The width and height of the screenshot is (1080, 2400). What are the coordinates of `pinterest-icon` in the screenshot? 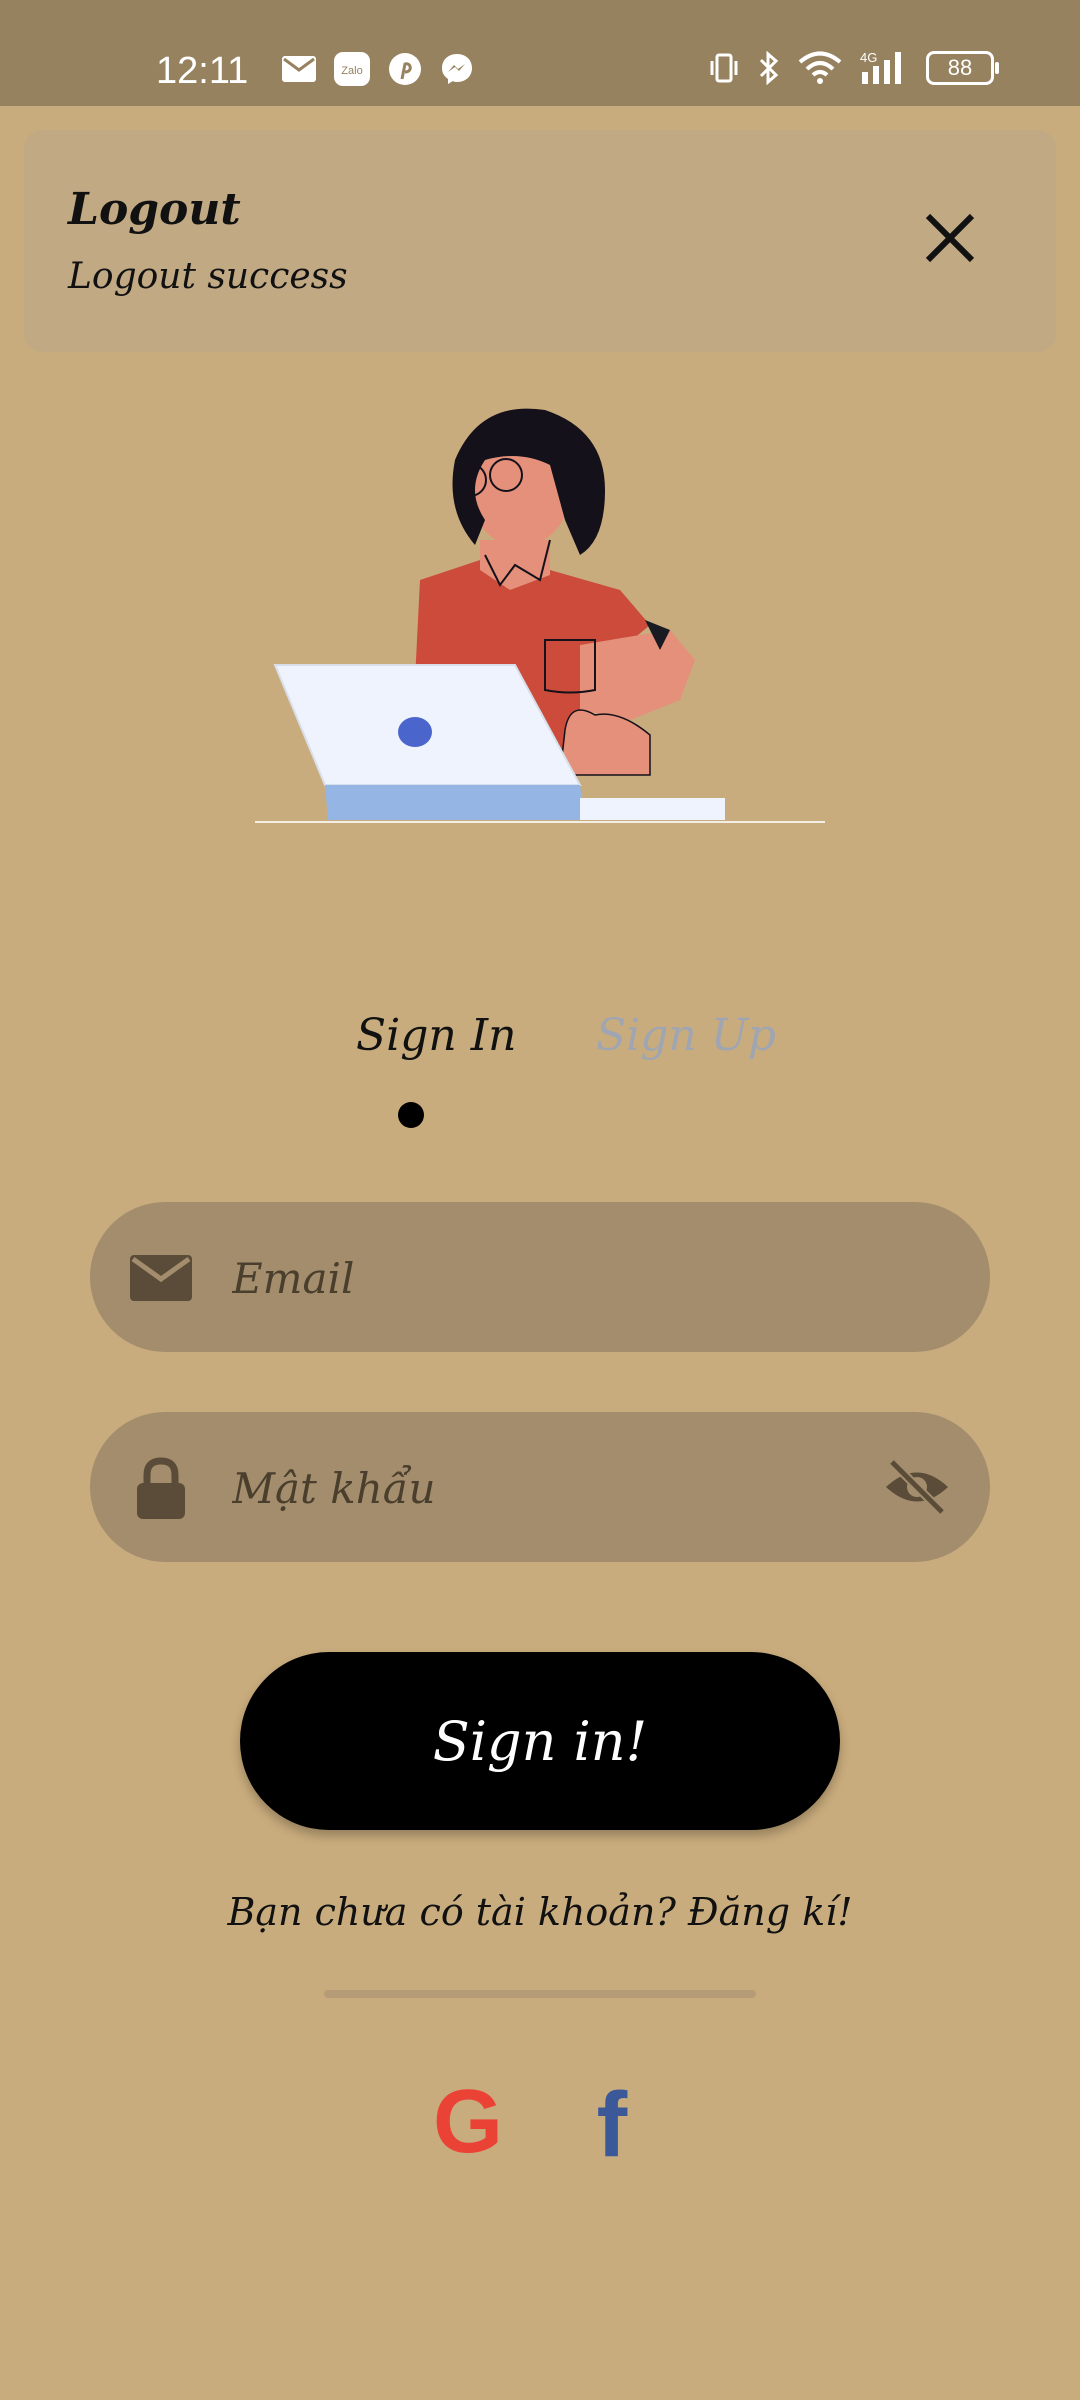 It's located at (405, 69).